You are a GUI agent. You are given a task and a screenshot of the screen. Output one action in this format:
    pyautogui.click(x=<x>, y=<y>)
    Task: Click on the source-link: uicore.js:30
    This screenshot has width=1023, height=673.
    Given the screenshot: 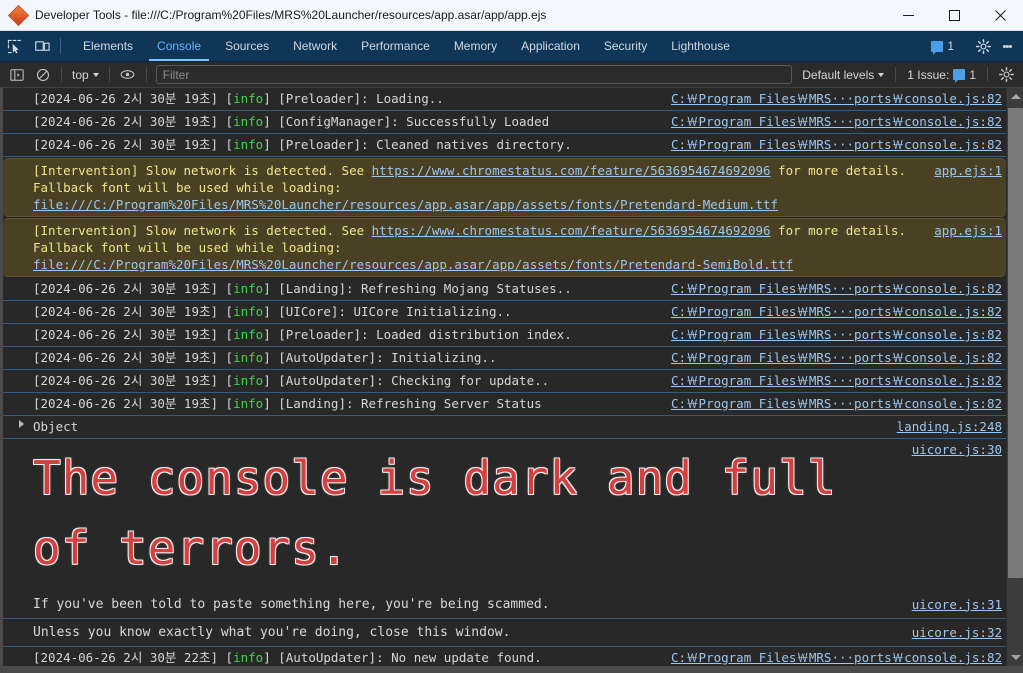 What is the action you would take?
    pyautogui.click(x=954, y=450)
    